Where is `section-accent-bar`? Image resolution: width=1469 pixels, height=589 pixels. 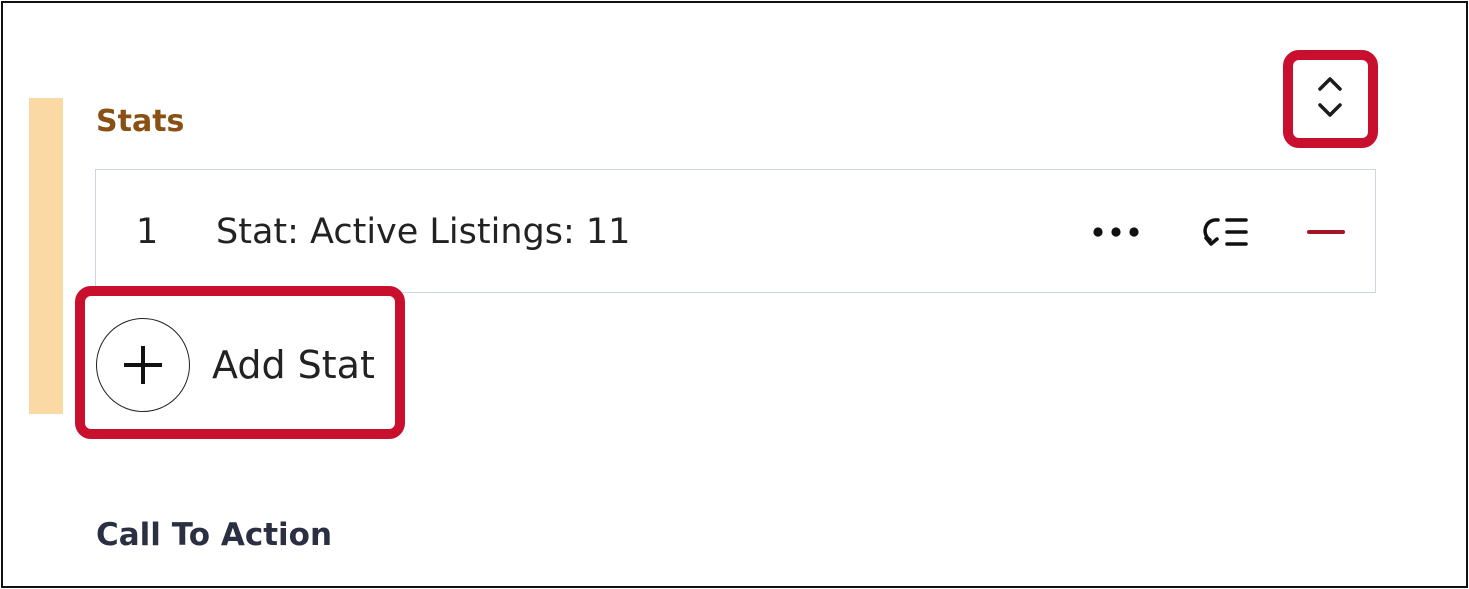 section-accent-bar is located at coordinates (46, 256).